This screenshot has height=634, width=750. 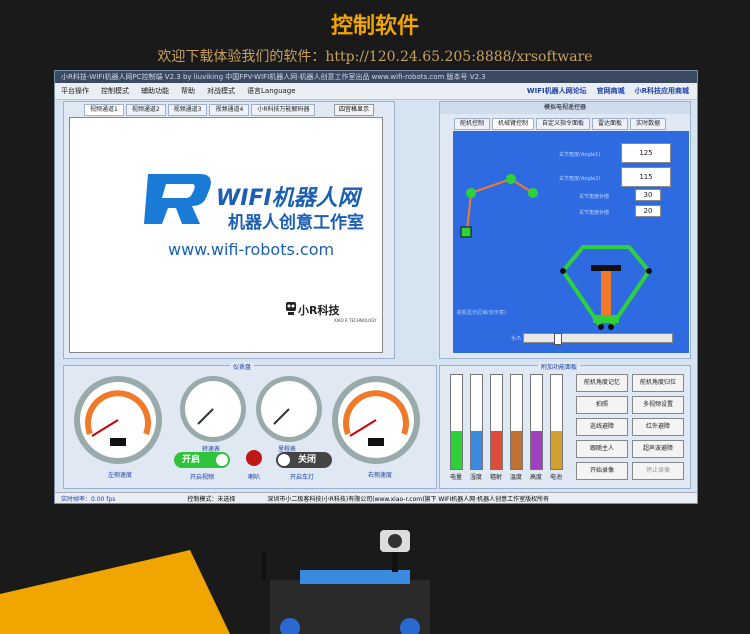 I want to click on bar-value-radiation: 0, so click(x=496, y=419).